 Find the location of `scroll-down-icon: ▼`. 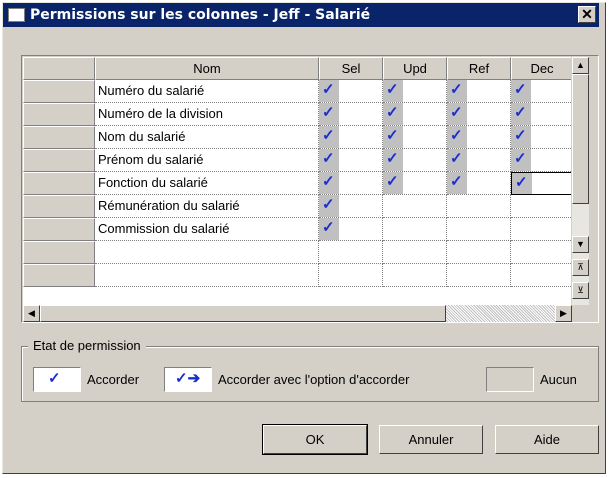

scroll-down-icon: ▼ is located at coordinates (580, 244).